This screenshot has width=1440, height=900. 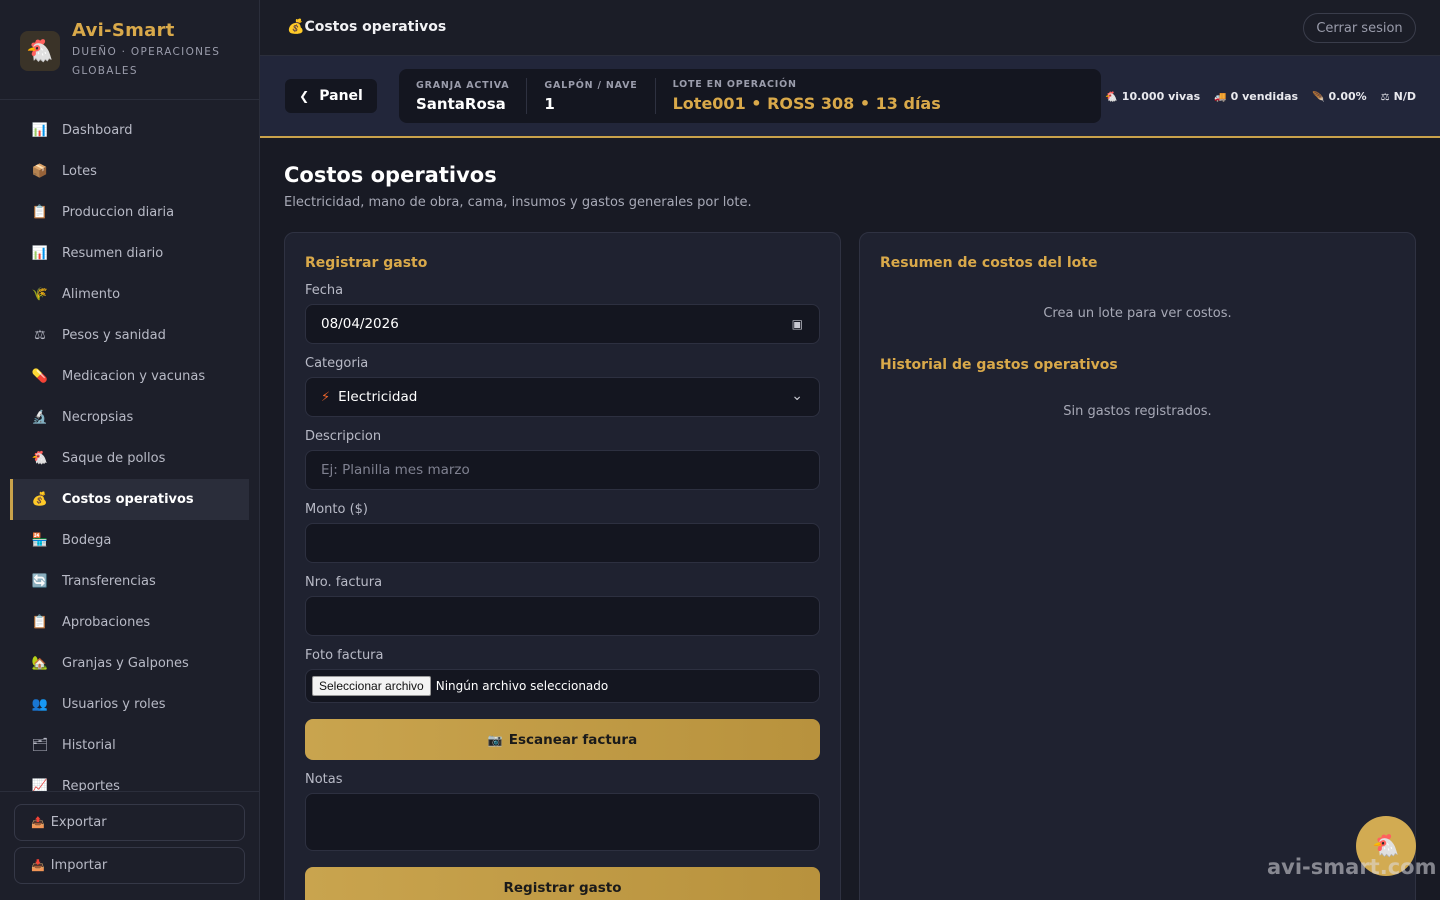 I want to click on sidebar-item-saque-de-pollos: 🐔 Saque de pollos, so click(x=129, y=458).